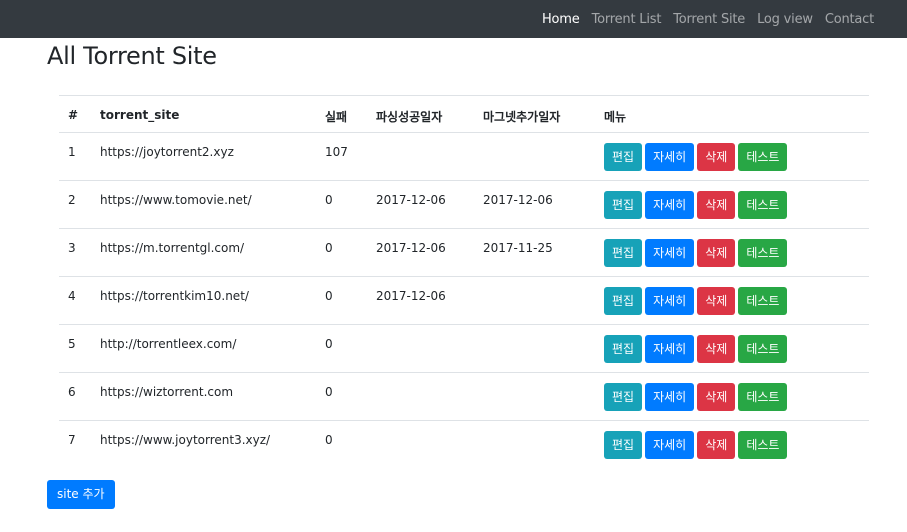 The image size is (907, 532). I want to click on page-title: All Torrent Site, so click(132, 56).